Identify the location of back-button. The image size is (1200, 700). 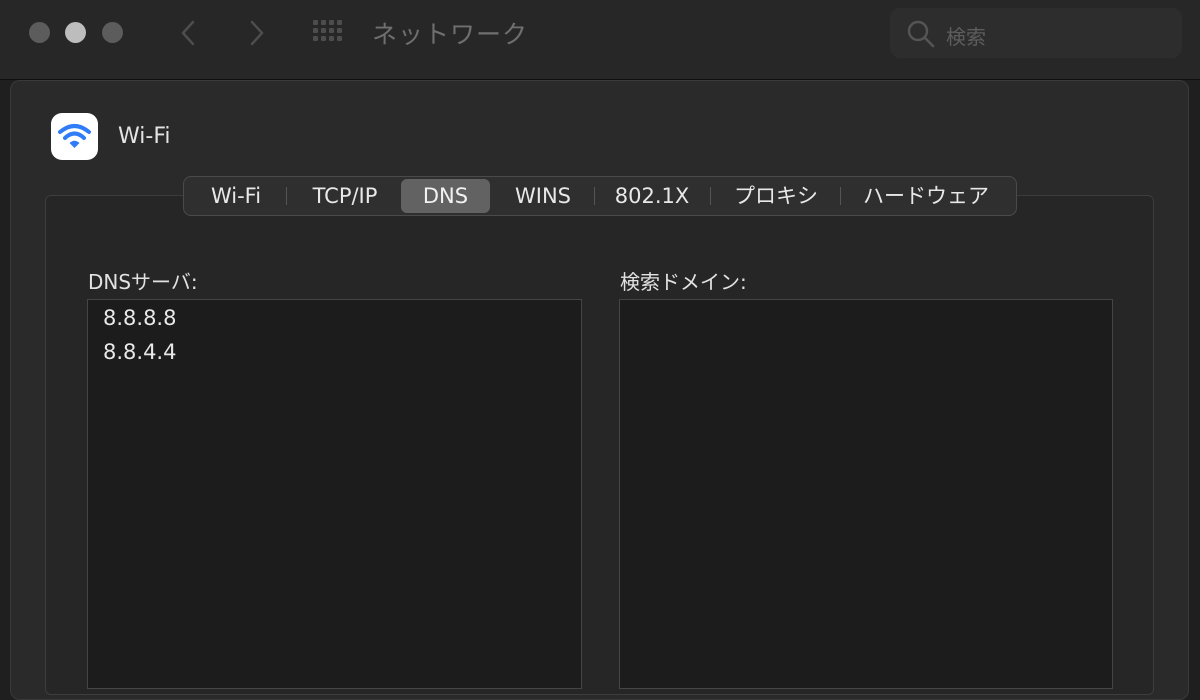
(189, 33).